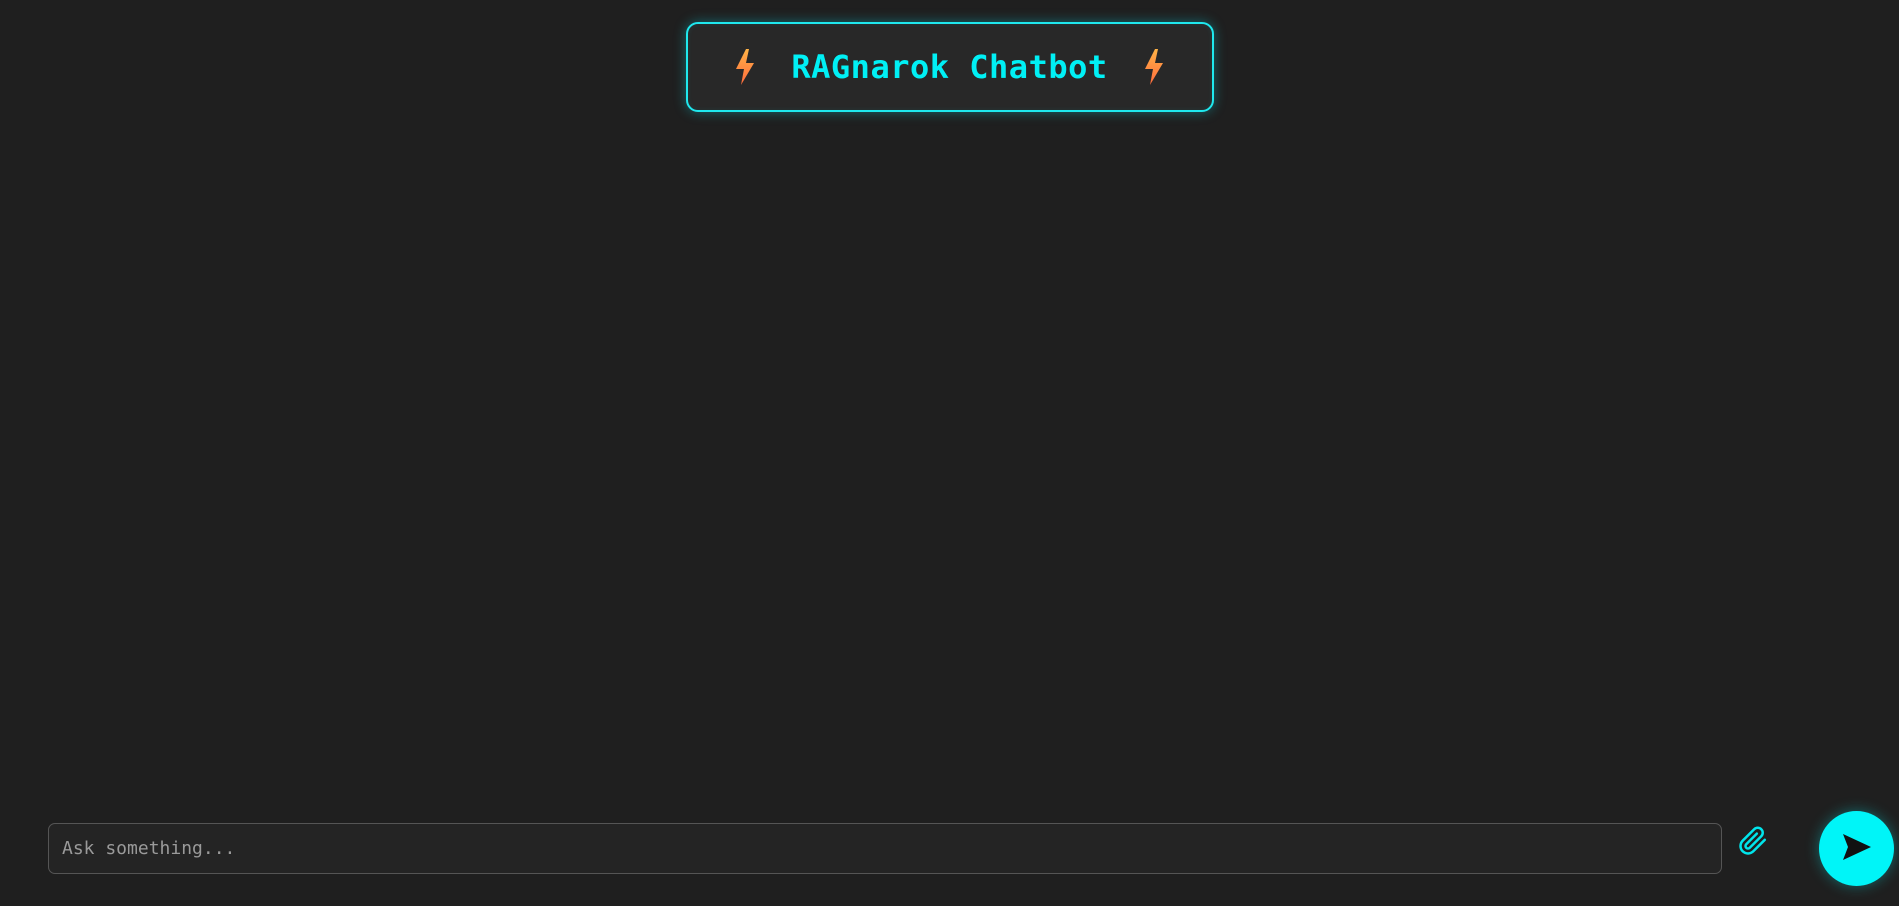  I want to click on message-input, so click(885, 848).